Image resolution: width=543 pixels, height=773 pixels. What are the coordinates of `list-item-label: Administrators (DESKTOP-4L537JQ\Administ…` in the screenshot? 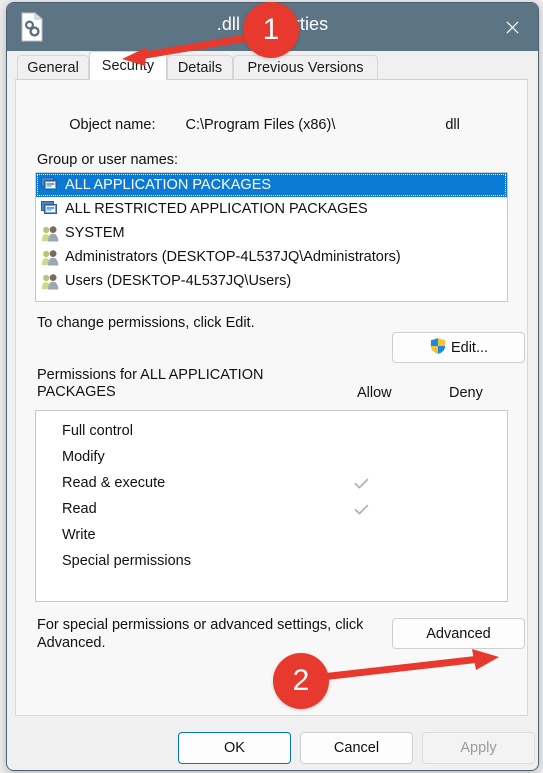 It's located at (233, 257).